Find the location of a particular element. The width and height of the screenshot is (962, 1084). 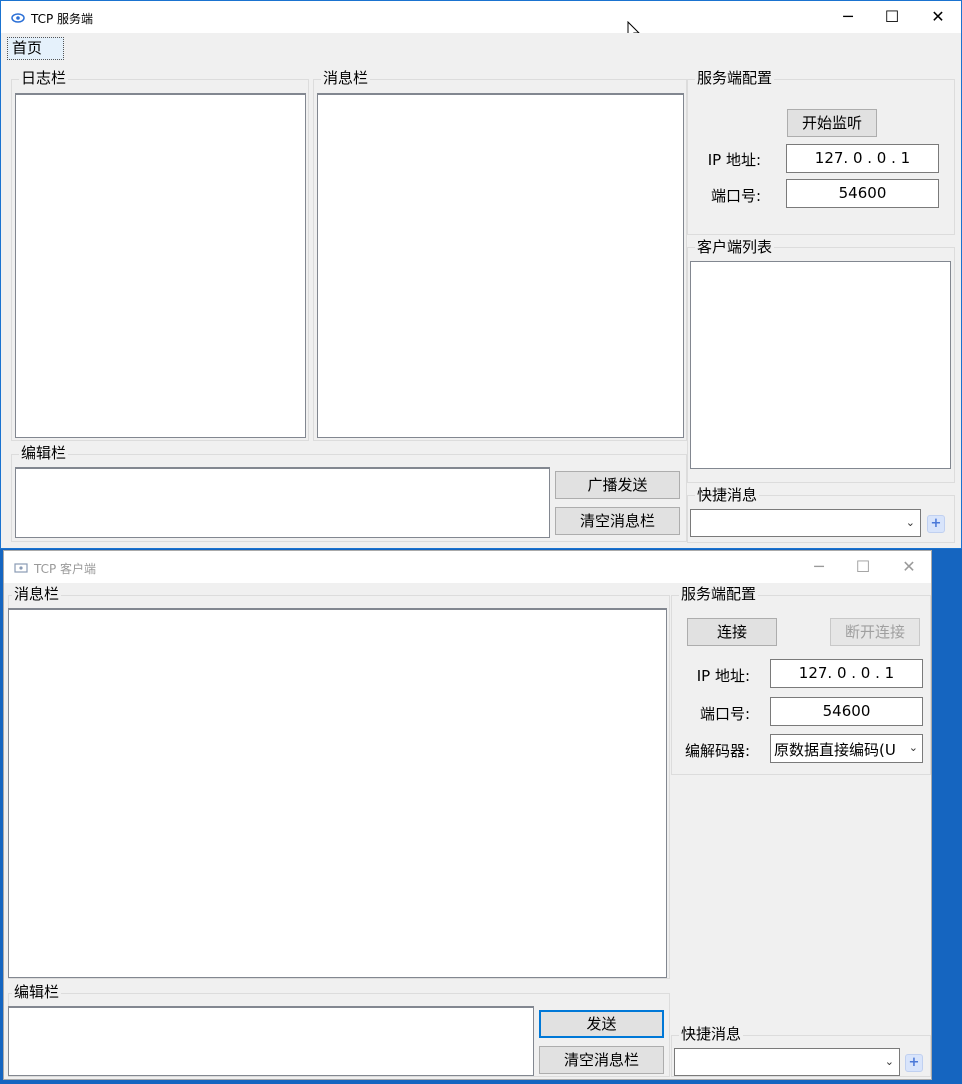

port-label: 端口号: is located at coordinates (735, 196).